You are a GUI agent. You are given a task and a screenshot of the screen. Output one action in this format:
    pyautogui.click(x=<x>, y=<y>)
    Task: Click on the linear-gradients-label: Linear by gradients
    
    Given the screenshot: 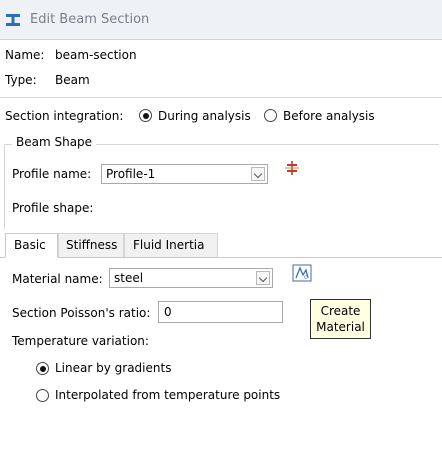 What is the action you would take?
    pyautogui.click(x=113, y=368)
    